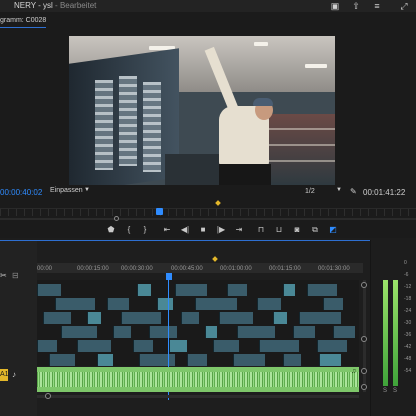 This screenshot has width=416, height=416. What do you see at coordinates (221, 230) in the screenshot?
I see `step-forward-icon: |▶` at bounding box center [221, 230].